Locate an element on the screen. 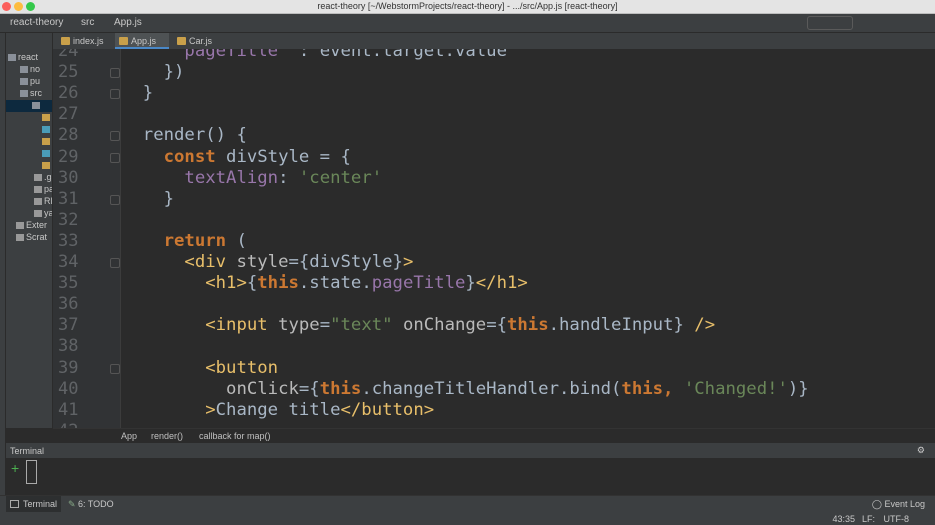 The image size is (935, 525). crumb-callback: callback for map() is located at coordinates (235, 436).